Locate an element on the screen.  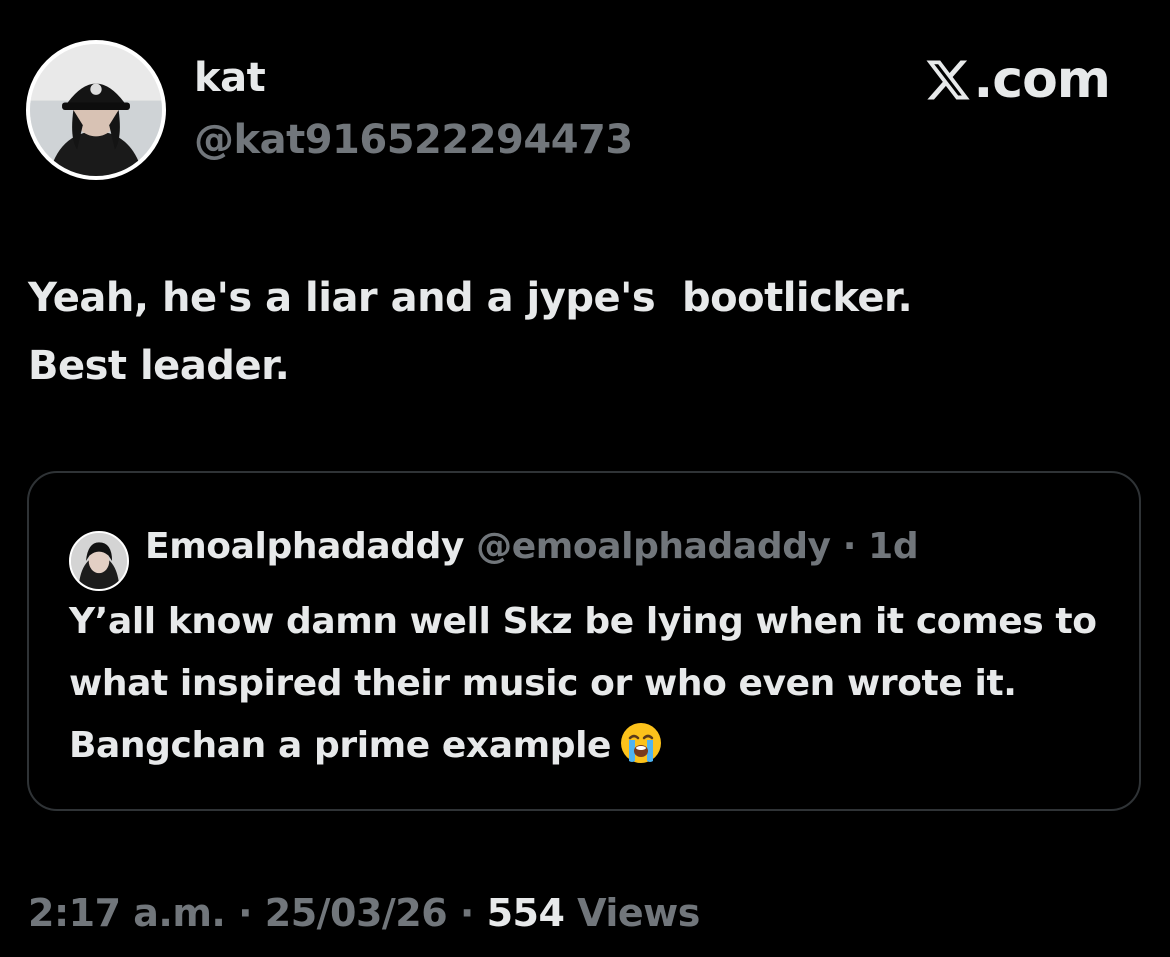
quoted-tweet-header: Emoalphadaddy @emoalphadaddy · 1d is located at coordinates (532, 547).